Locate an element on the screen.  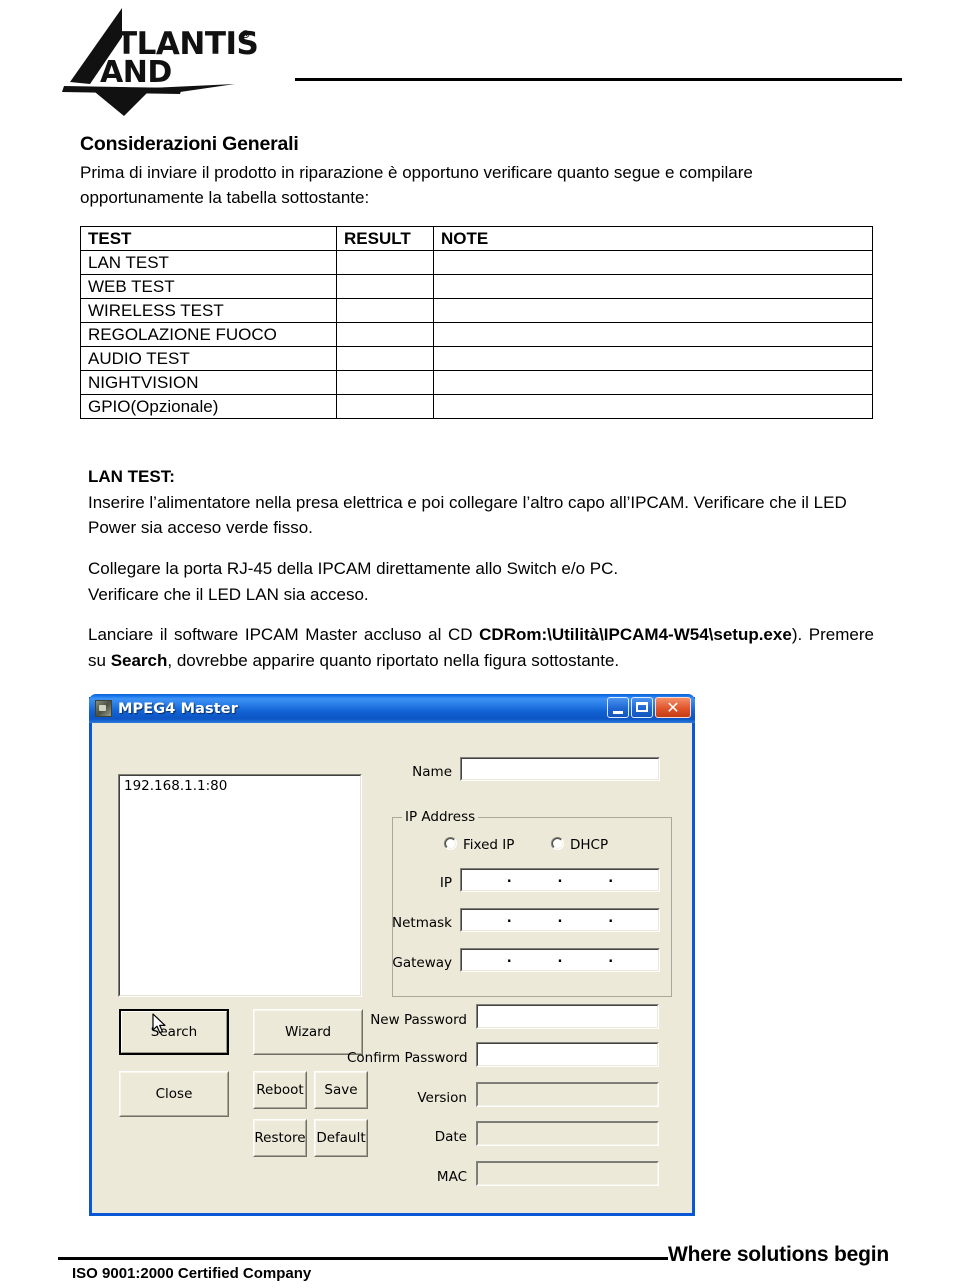
cell-test: WEB TEST is located at coordinates (208, 286).